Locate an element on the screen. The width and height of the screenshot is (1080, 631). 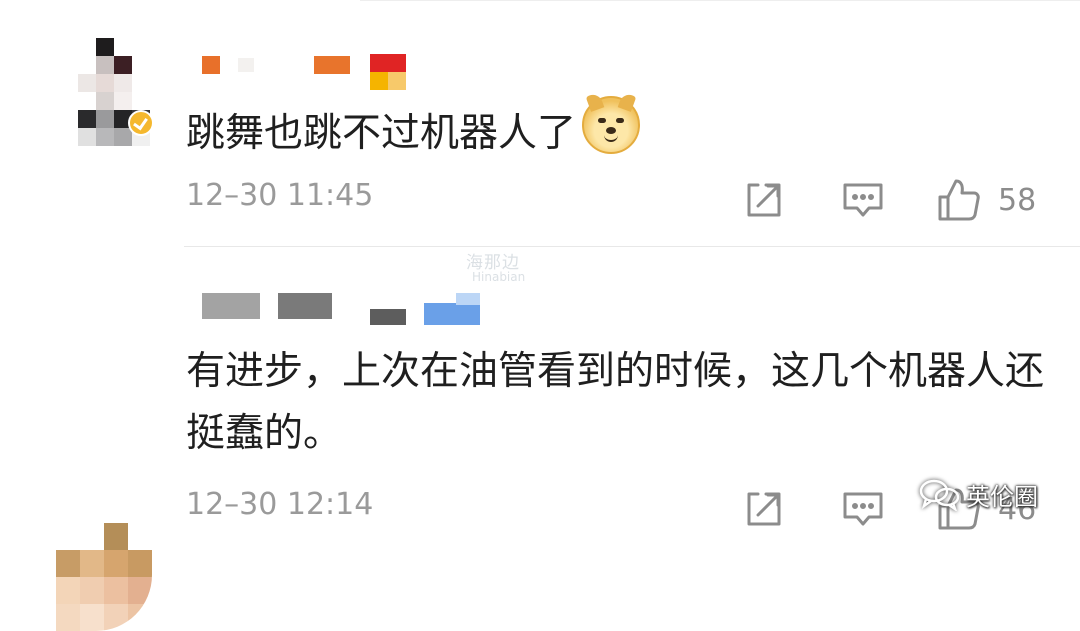
avatar is located at coordinates (104, 577).